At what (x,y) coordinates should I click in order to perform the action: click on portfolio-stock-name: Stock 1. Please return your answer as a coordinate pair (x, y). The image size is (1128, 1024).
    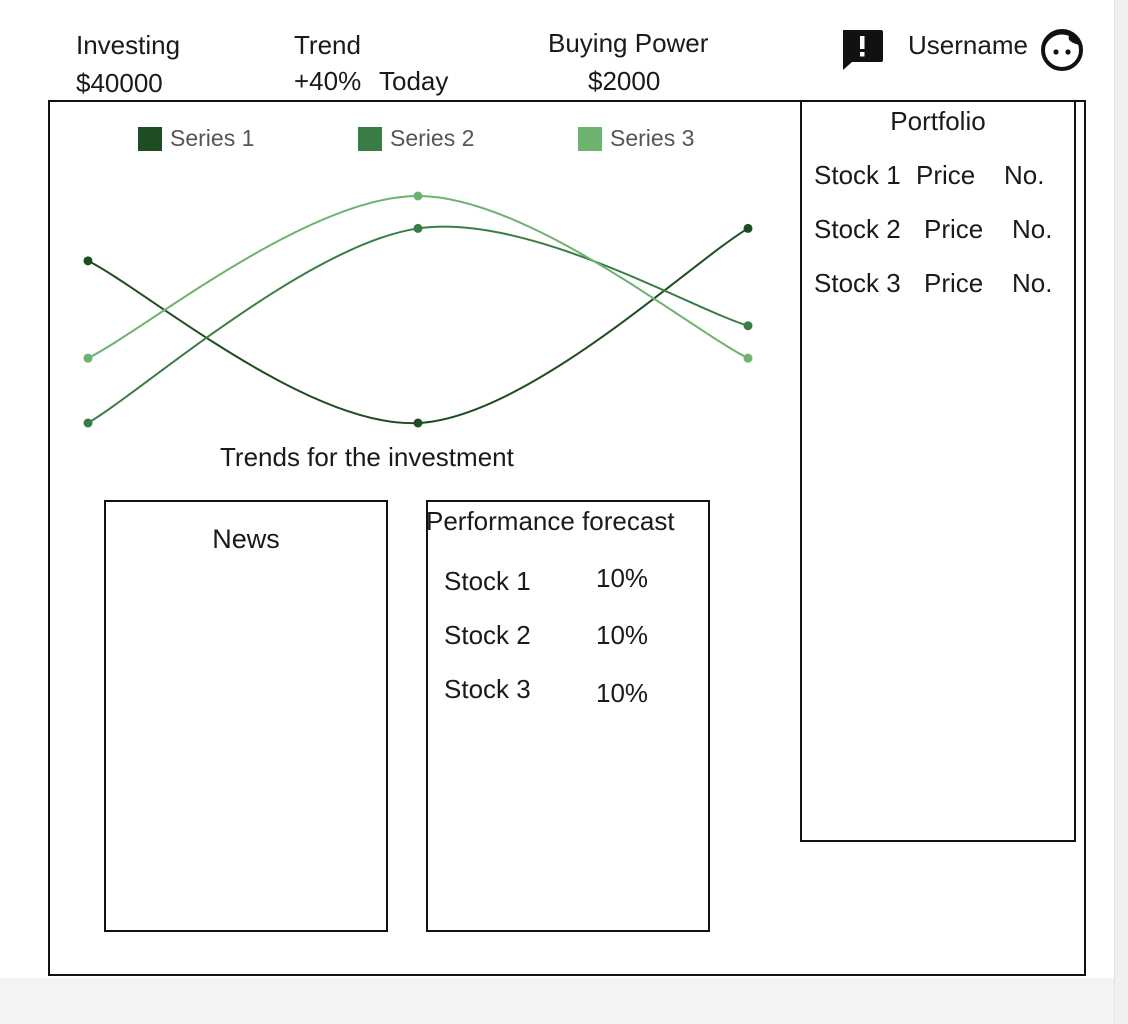
    Looking at the image, I should click on (857, 175).